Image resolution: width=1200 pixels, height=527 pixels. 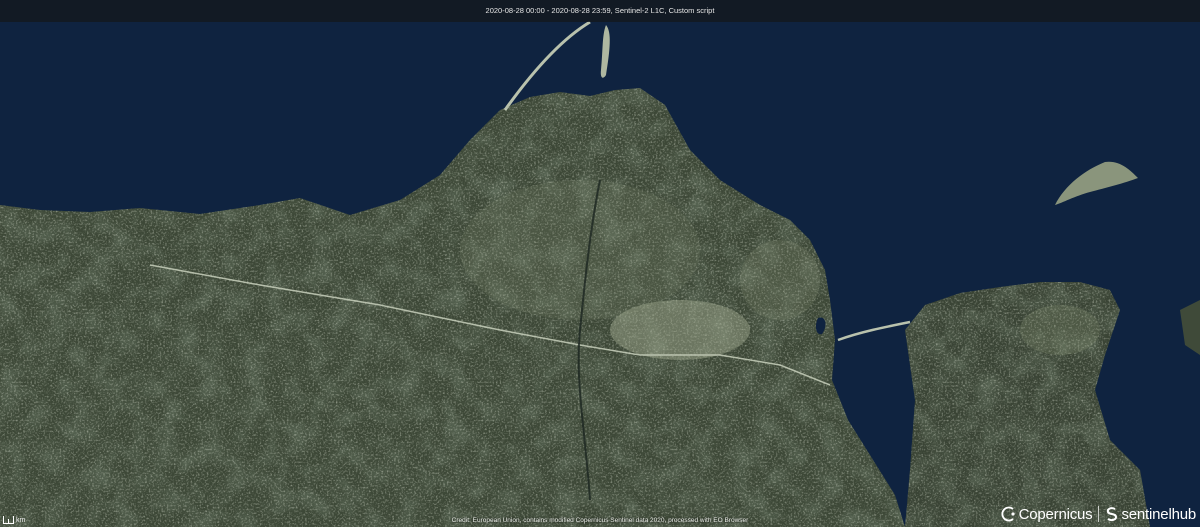 I want to click on sentinelhub-logo: sentinelhub, so click(x=1150, y=514).